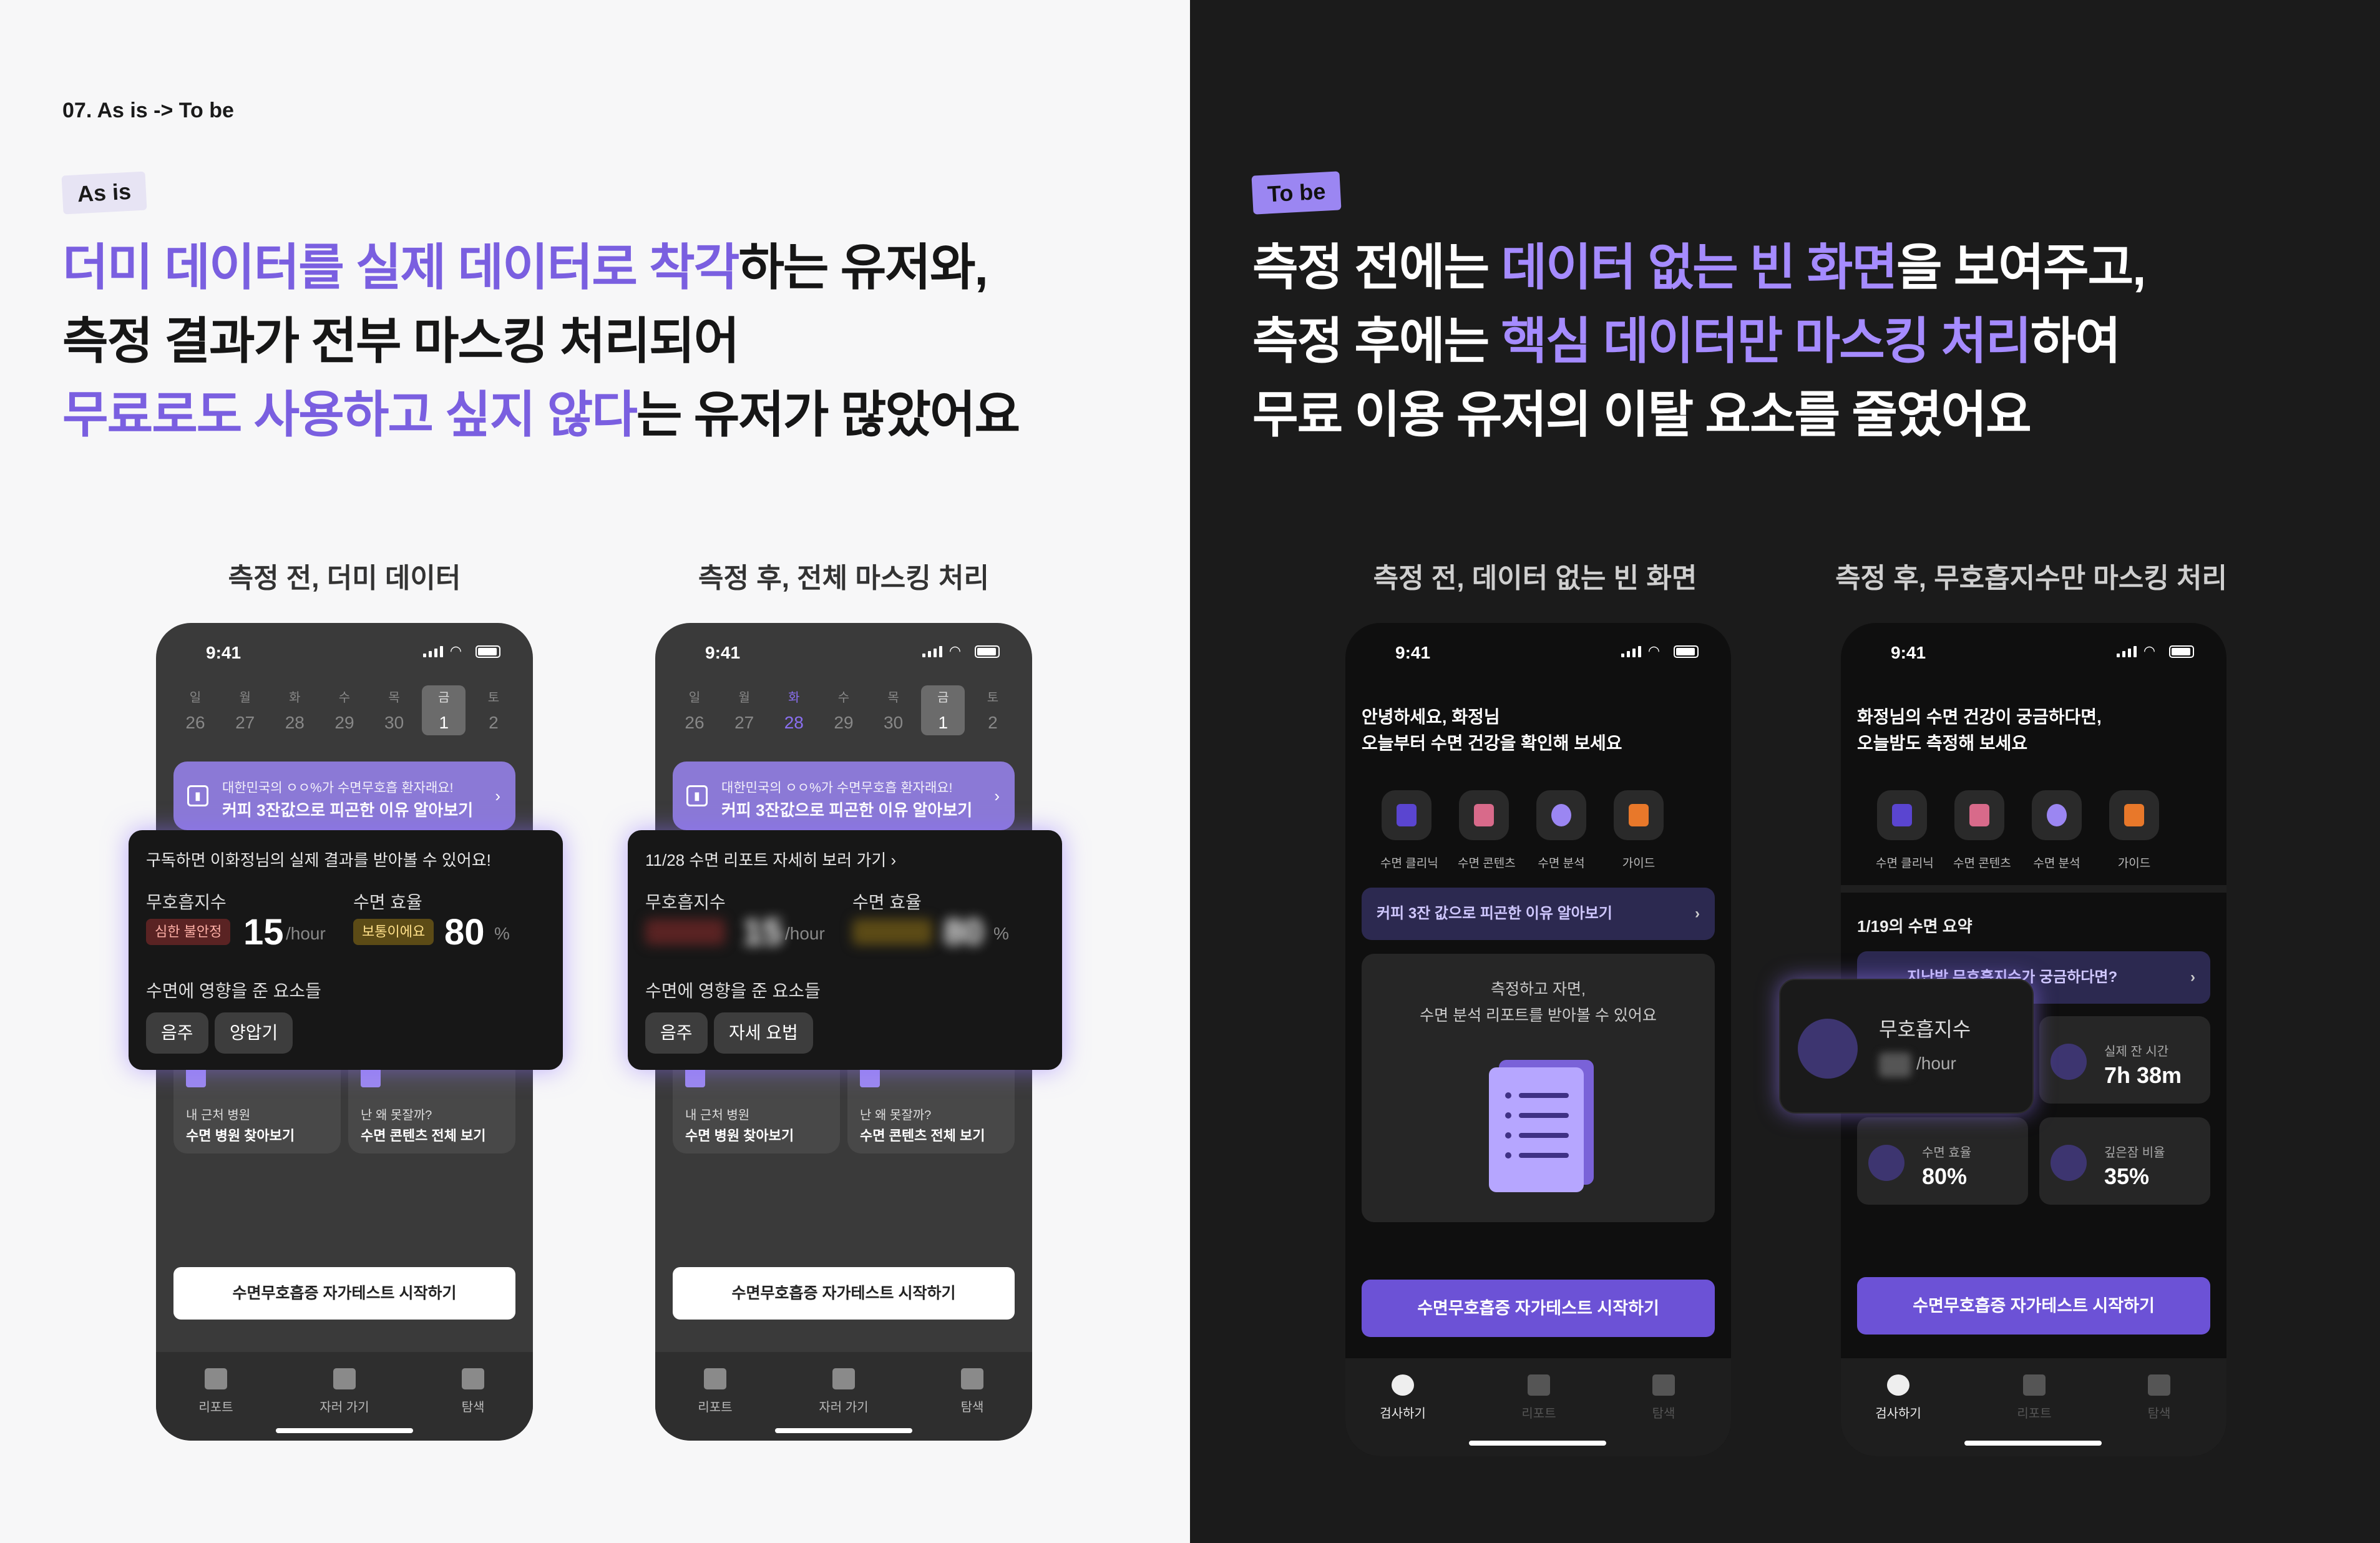 The image size is (2380, 1543). What do you see at coordinates (763, 932) in the screenshot?
I see `masked-ahi-value: 15` at bounding box center [763, 932].